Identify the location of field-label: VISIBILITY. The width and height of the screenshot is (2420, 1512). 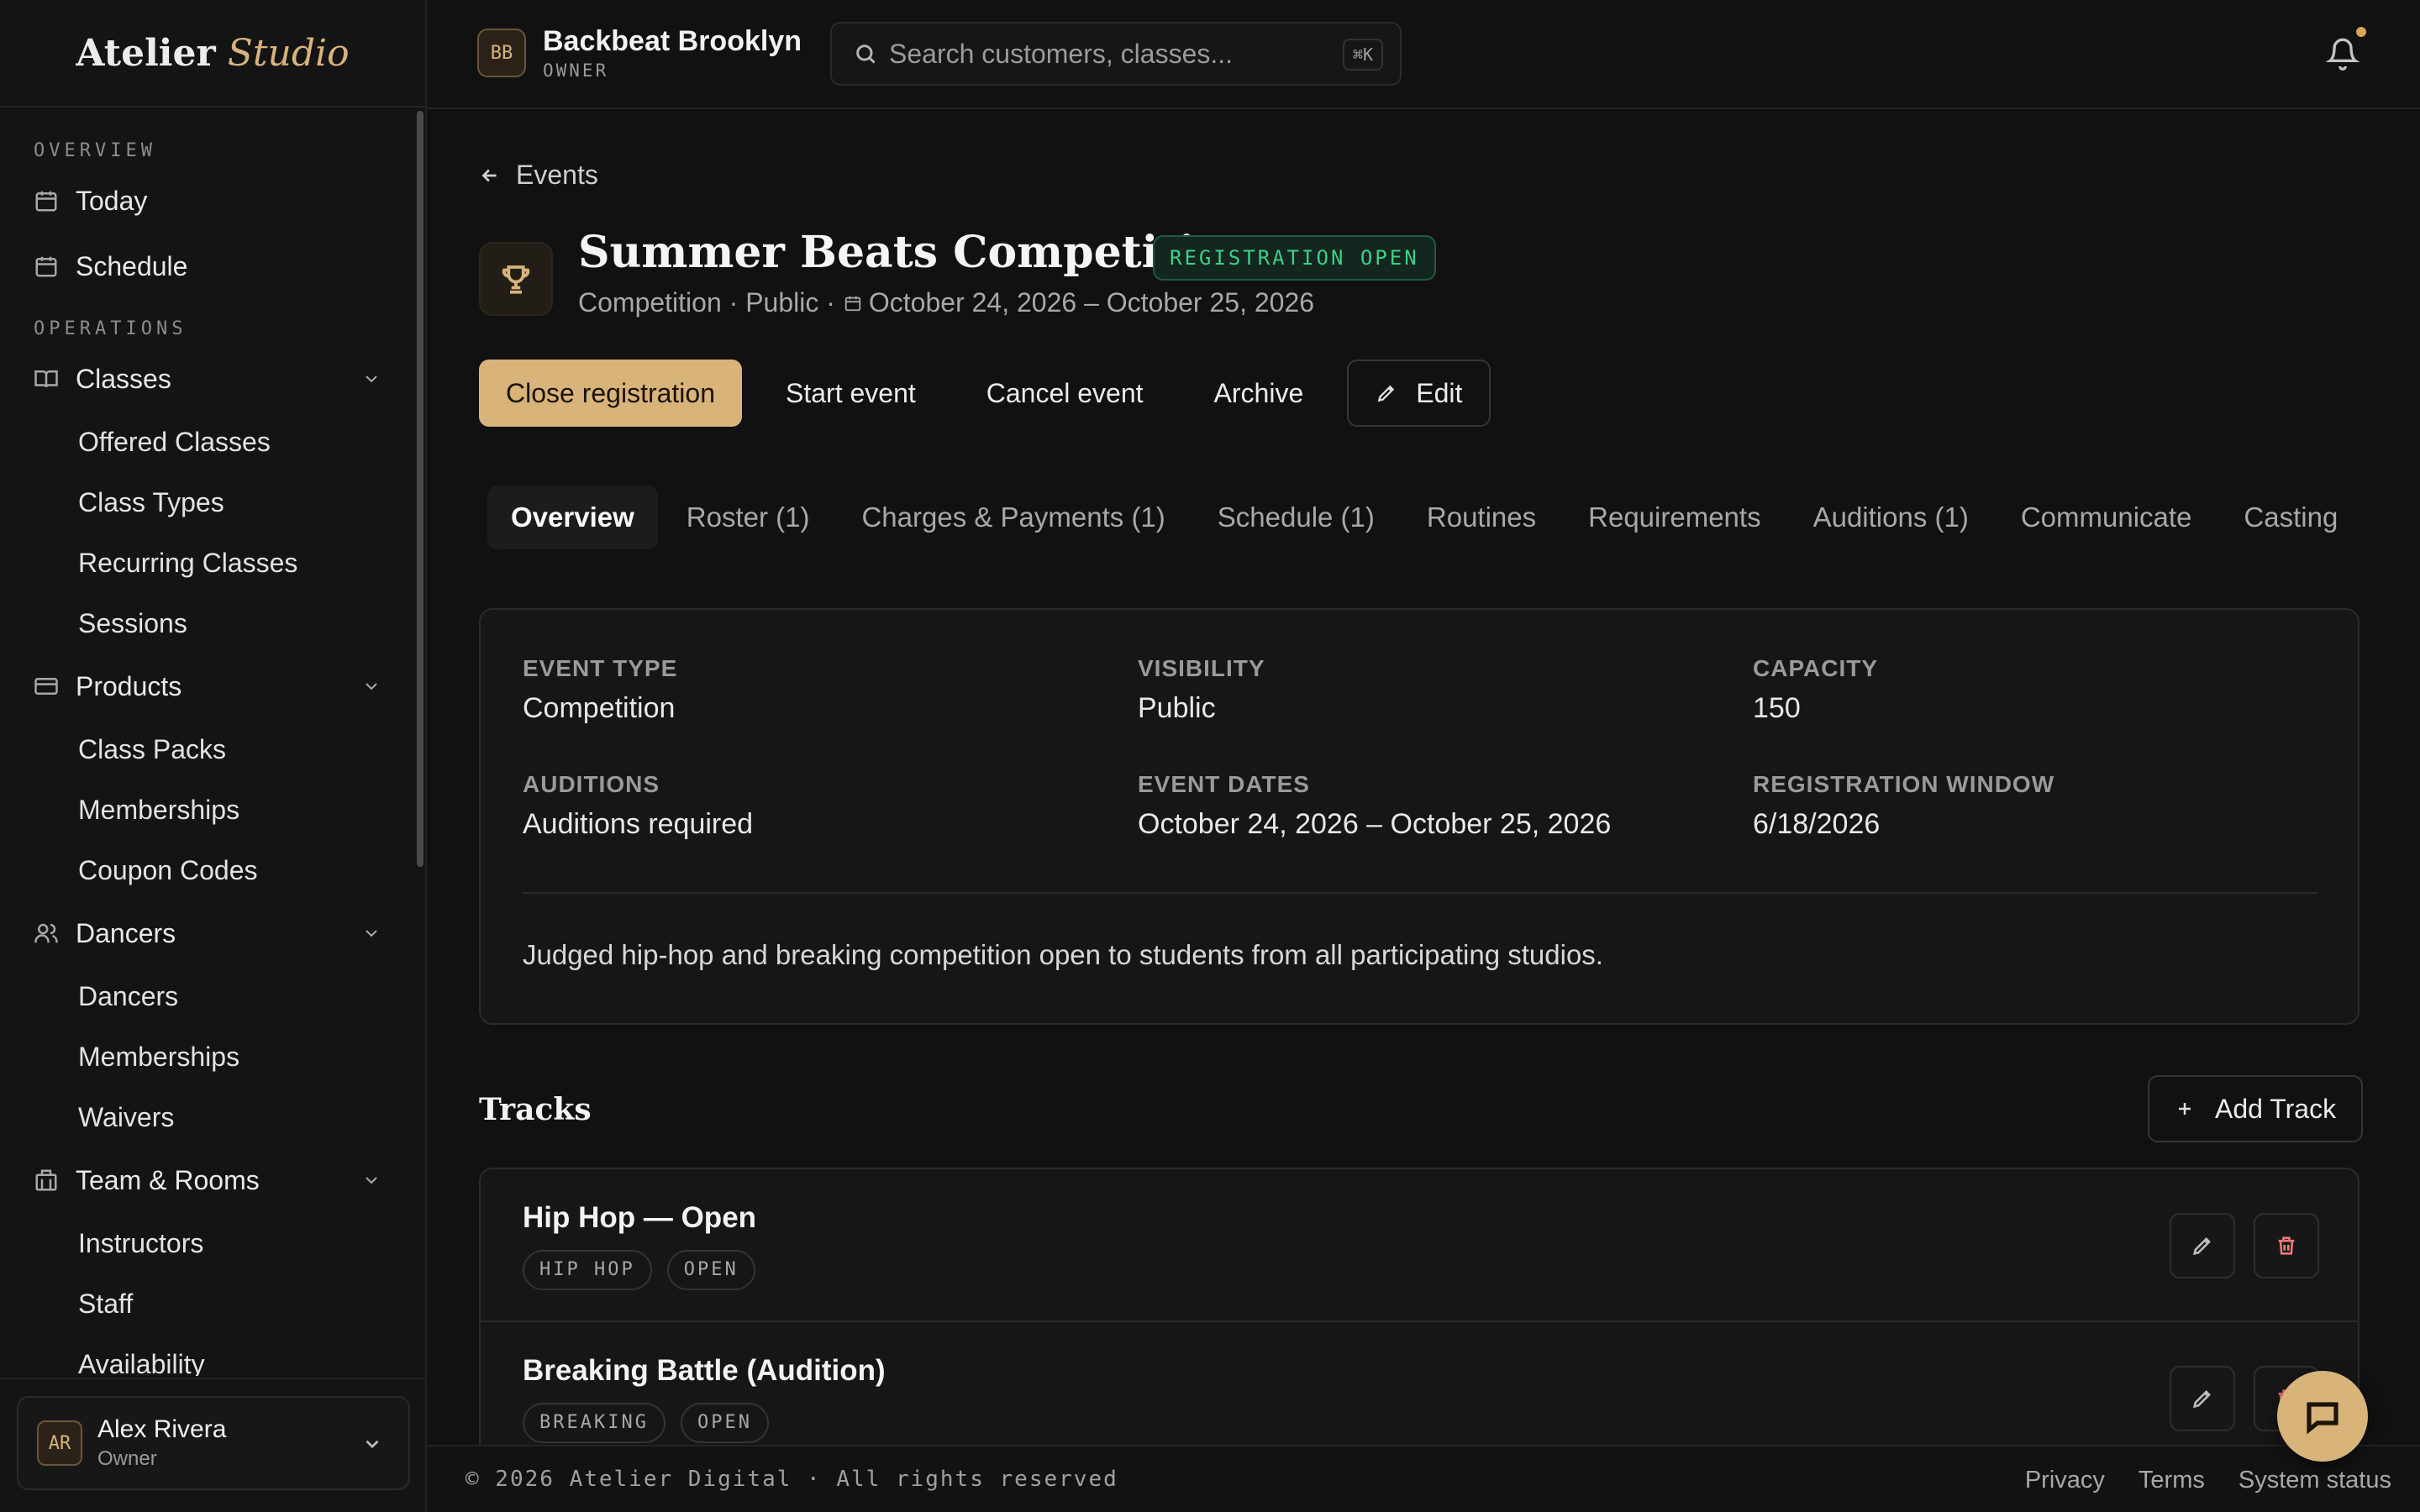
(1201, 668).